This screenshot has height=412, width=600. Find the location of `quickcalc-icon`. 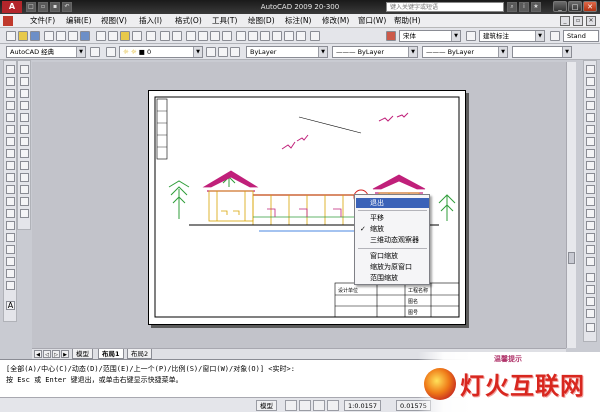

quickcalc-icon is located at coordinates (301, 36).